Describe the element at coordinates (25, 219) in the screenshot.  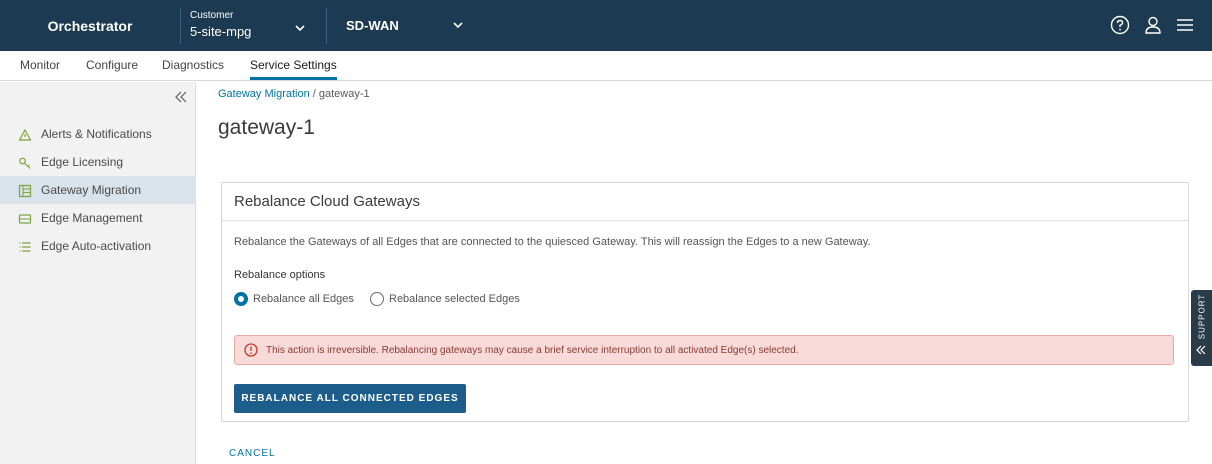
I see `edge-device-icon` at that location.